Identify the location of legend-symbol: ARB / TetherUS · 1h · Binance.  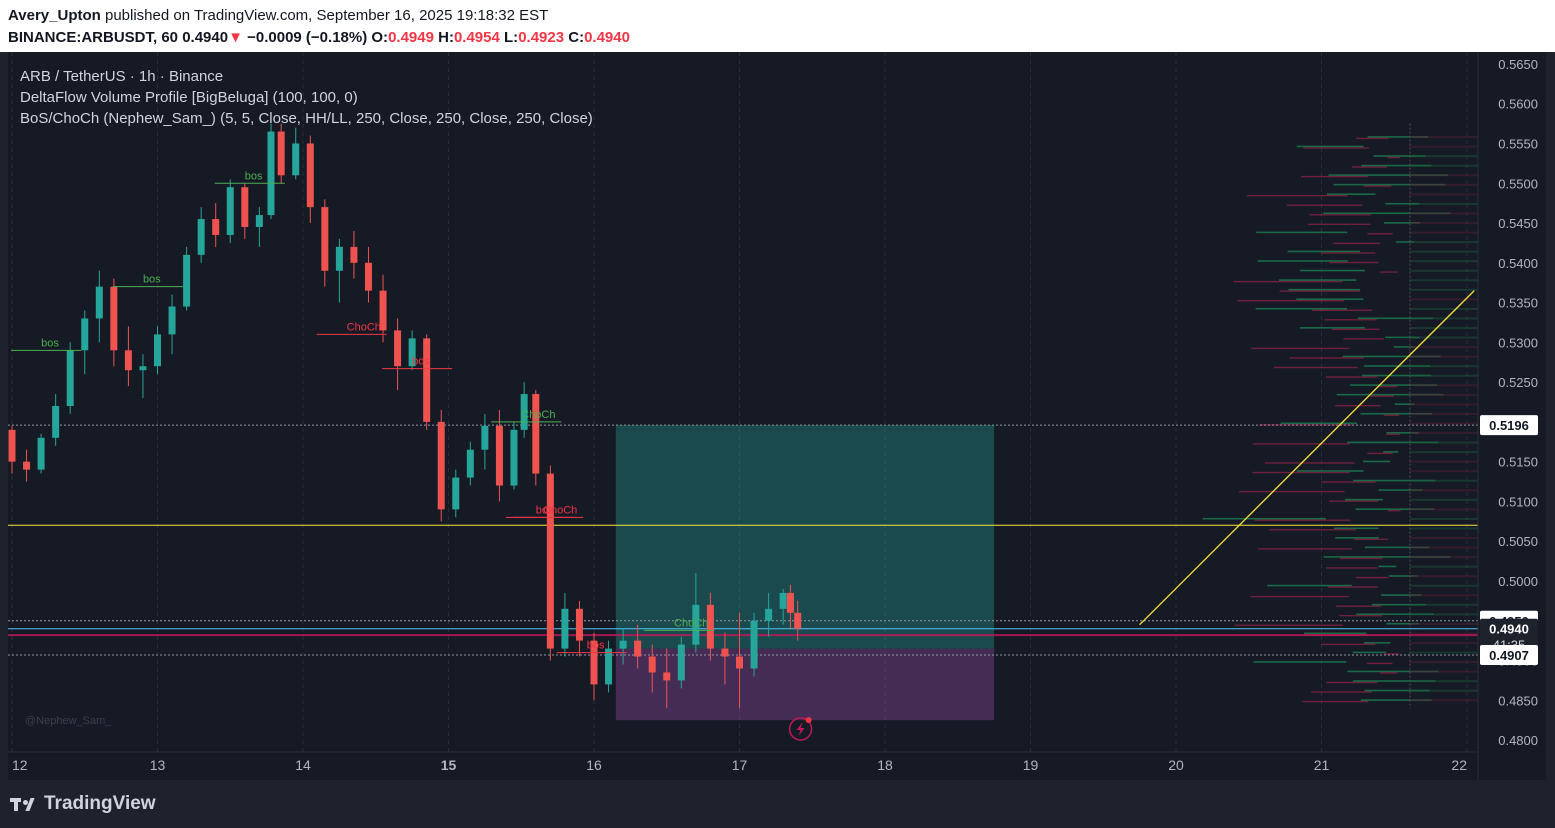
(121, 76).